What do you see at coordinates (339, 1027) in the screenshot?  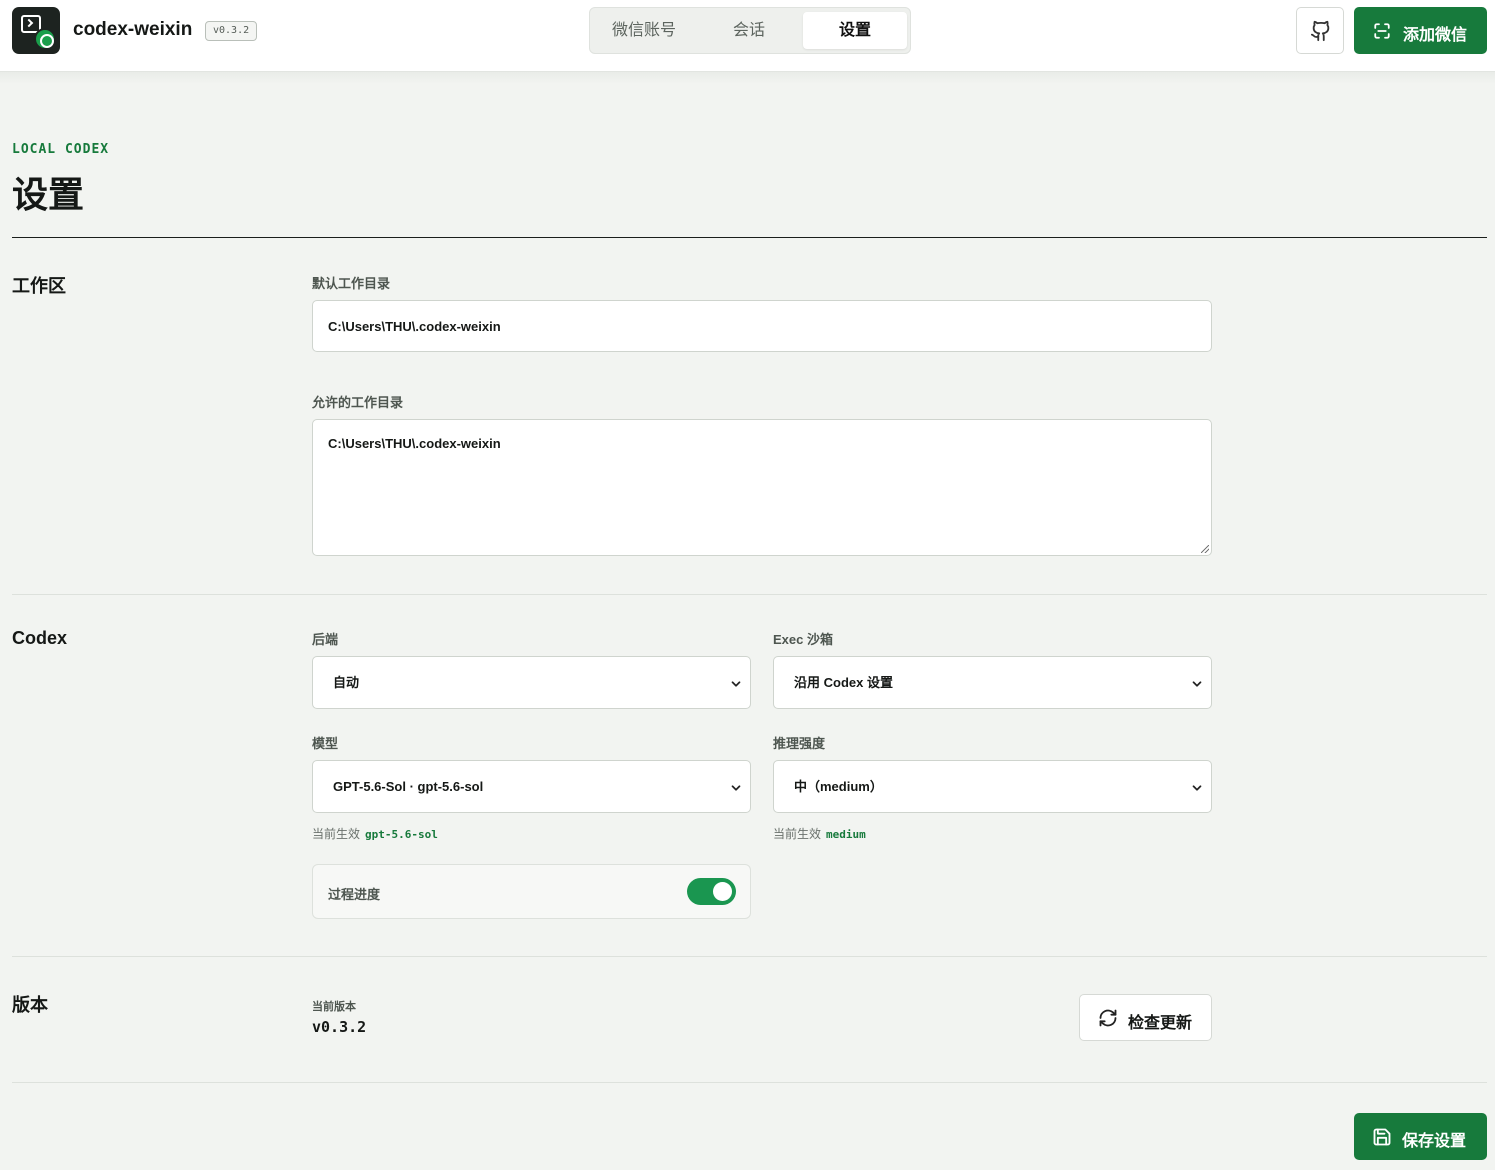 I see `current-version-value: v0.3.2` at bounding box center [339, 1027].